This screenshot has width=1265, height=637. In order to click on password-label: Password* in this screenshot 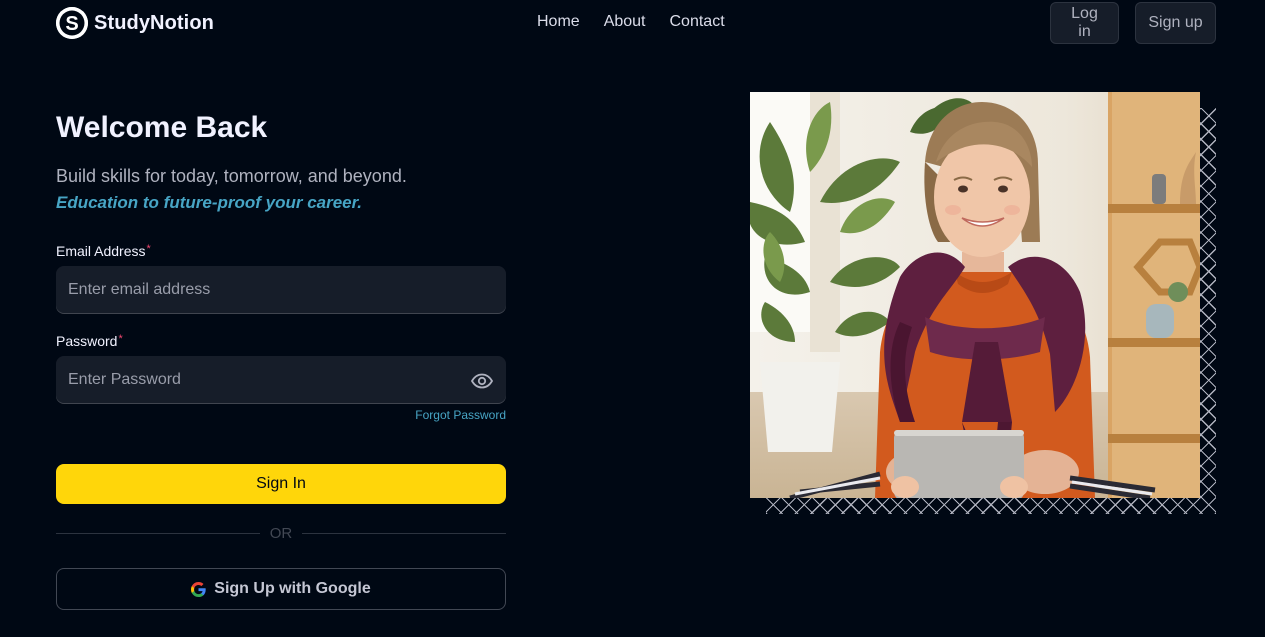, I will do `click(89, 341)`.